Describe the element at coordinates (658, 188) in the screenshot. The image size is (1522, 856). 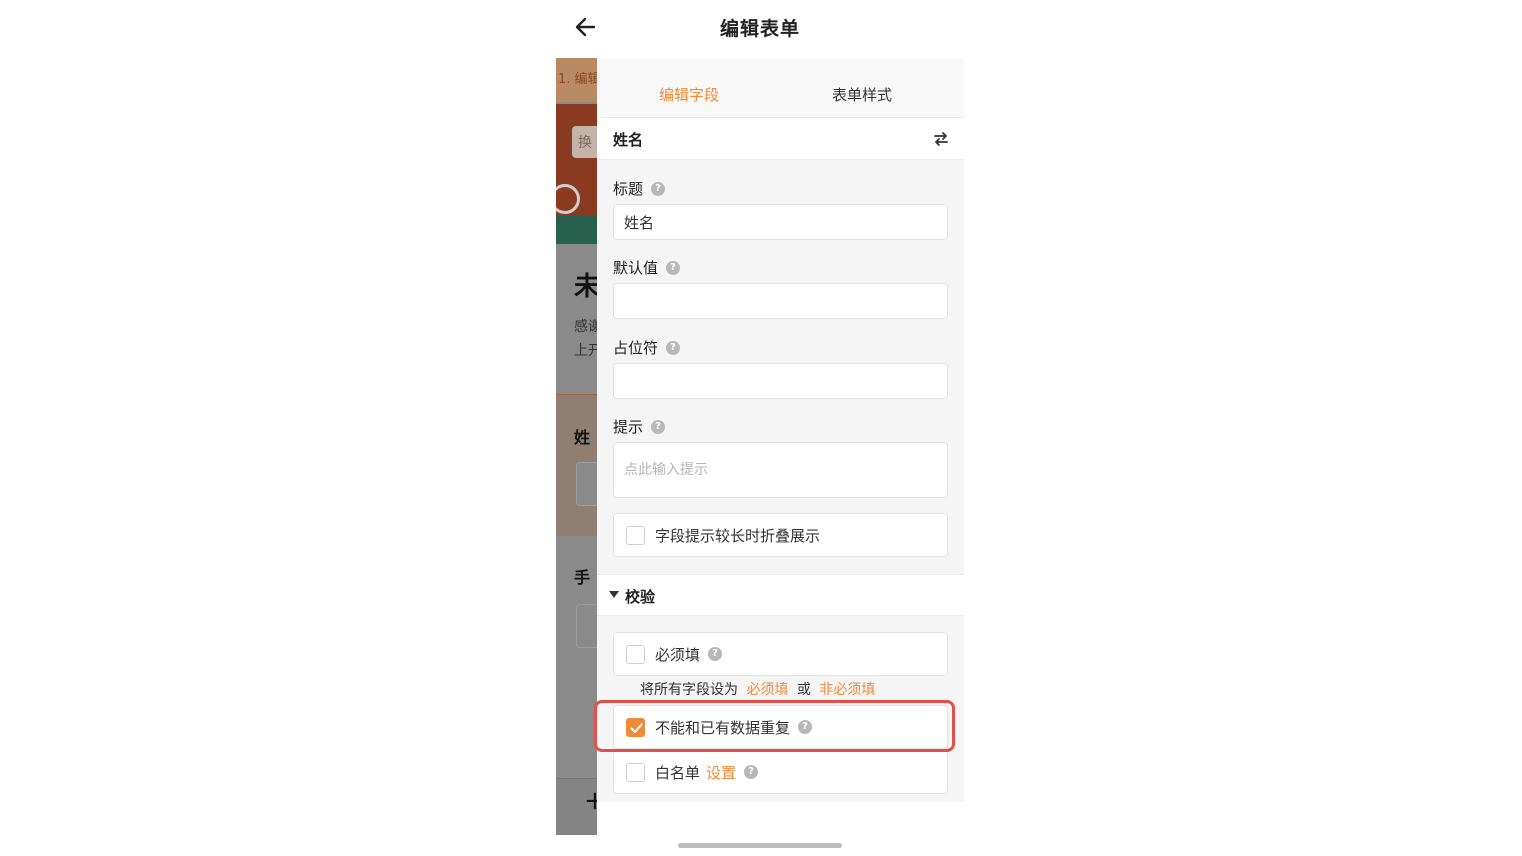
I see `title-help-icon: ?` at that location.